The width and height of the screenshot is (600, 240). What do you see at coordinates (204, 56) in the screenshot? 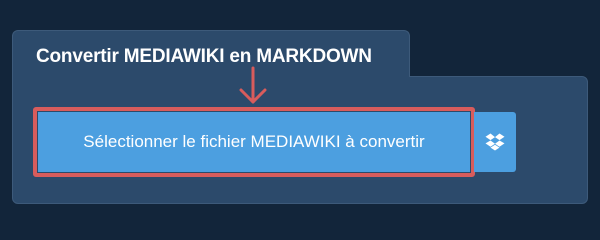
I see `panel-title: Convertir MEDIAWIKI en MARKDOWN` at bounding box center [204, 56].